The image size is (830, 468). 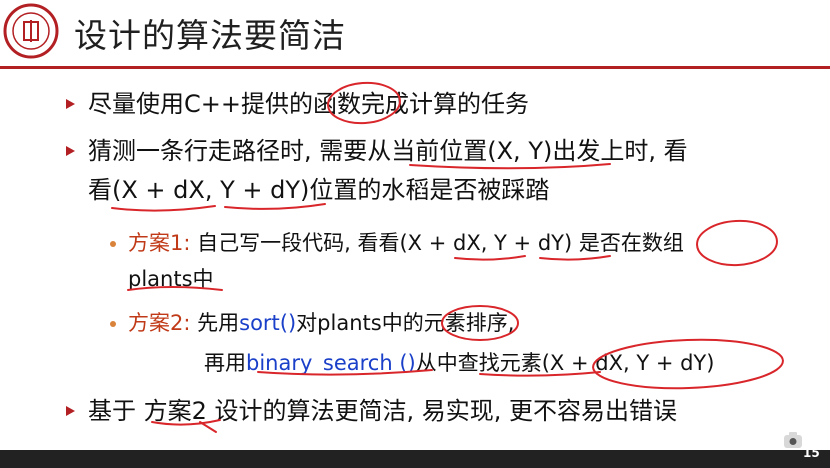 I want to click on title-divider, so click(x=415, y=67).